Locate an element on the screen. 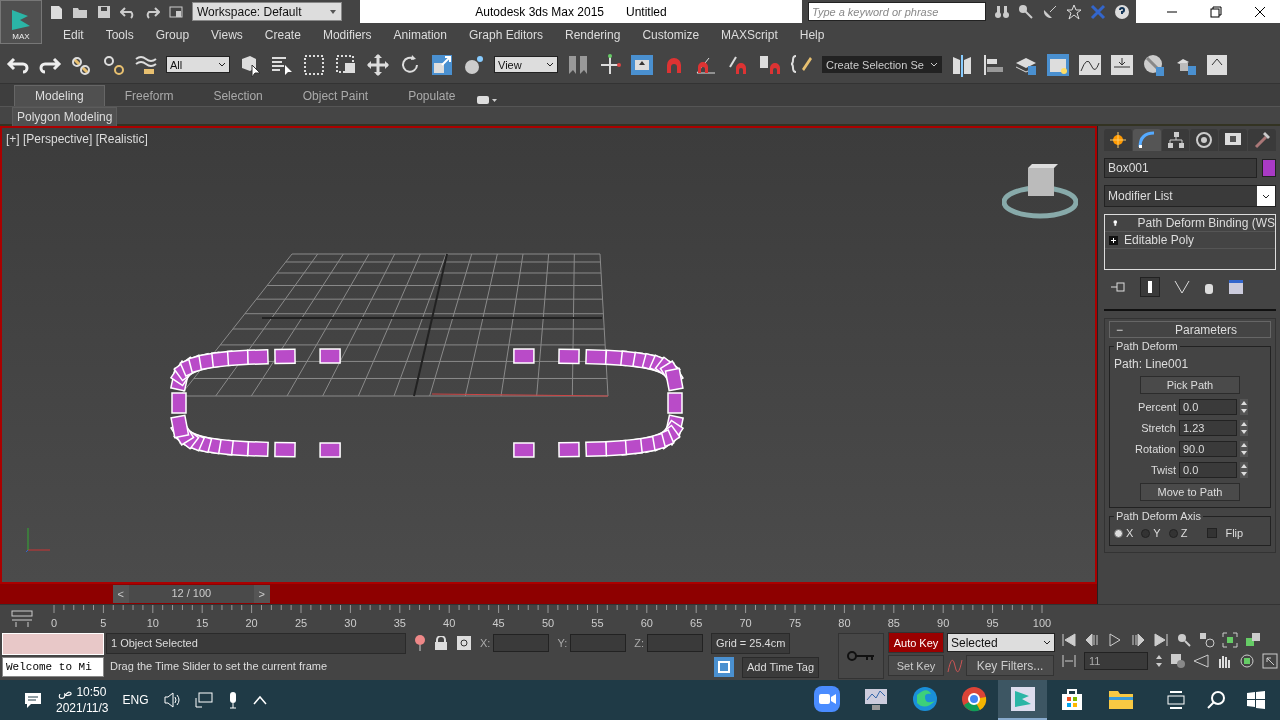  auto-key-button: Auto Key is located at coordinates (916, 642).